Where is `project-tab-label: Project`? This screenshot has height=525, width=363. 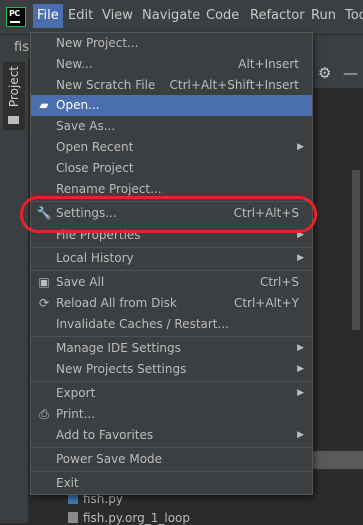 project-tab-label: Project is located at coordinates (14, 87).